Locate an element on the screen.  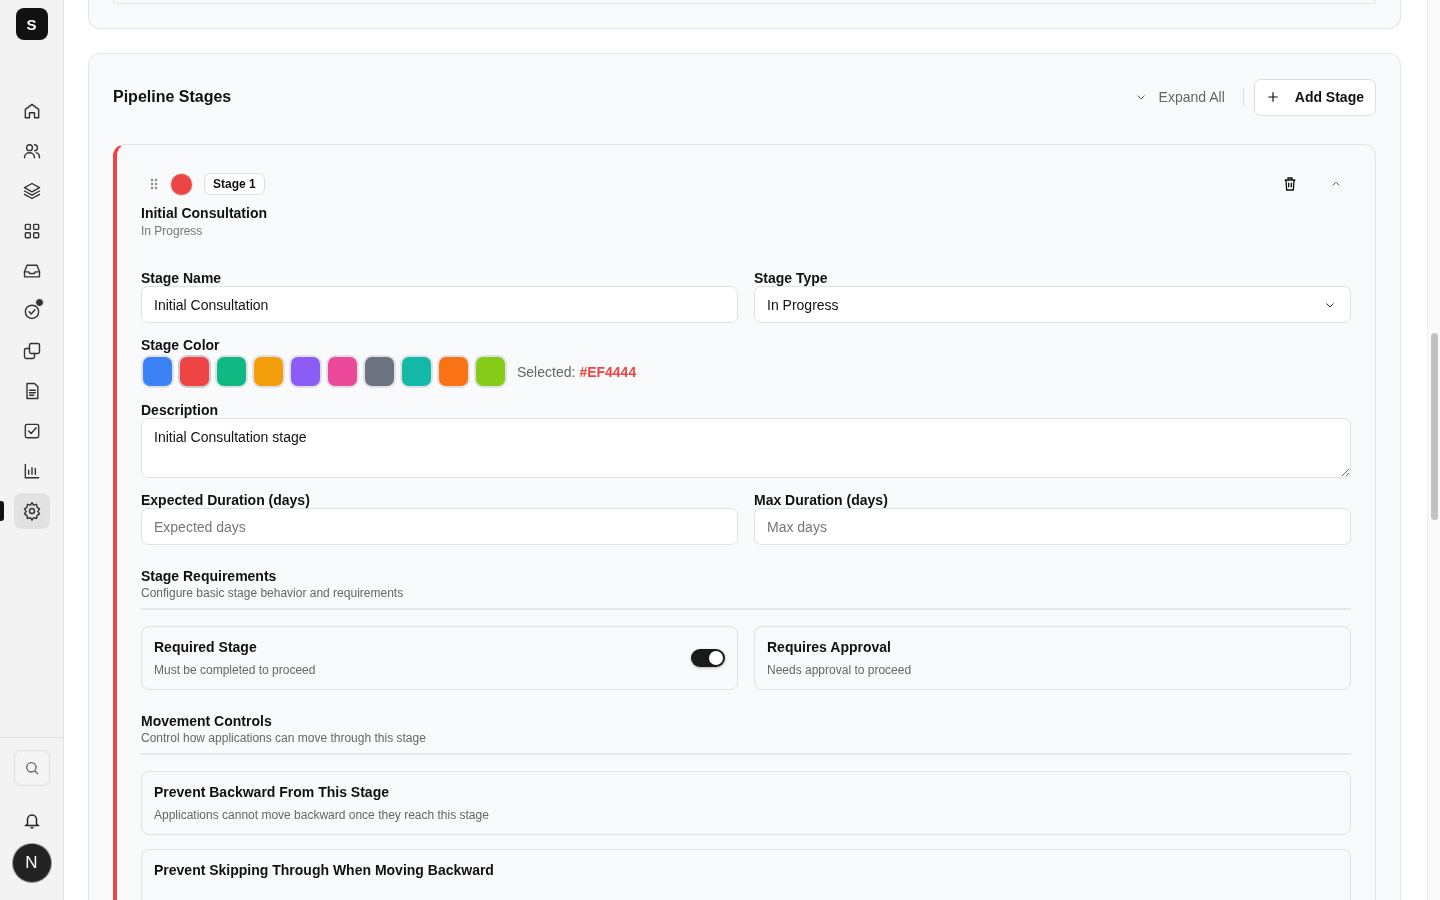
plus-icon is located at coordinates (1272, 97).